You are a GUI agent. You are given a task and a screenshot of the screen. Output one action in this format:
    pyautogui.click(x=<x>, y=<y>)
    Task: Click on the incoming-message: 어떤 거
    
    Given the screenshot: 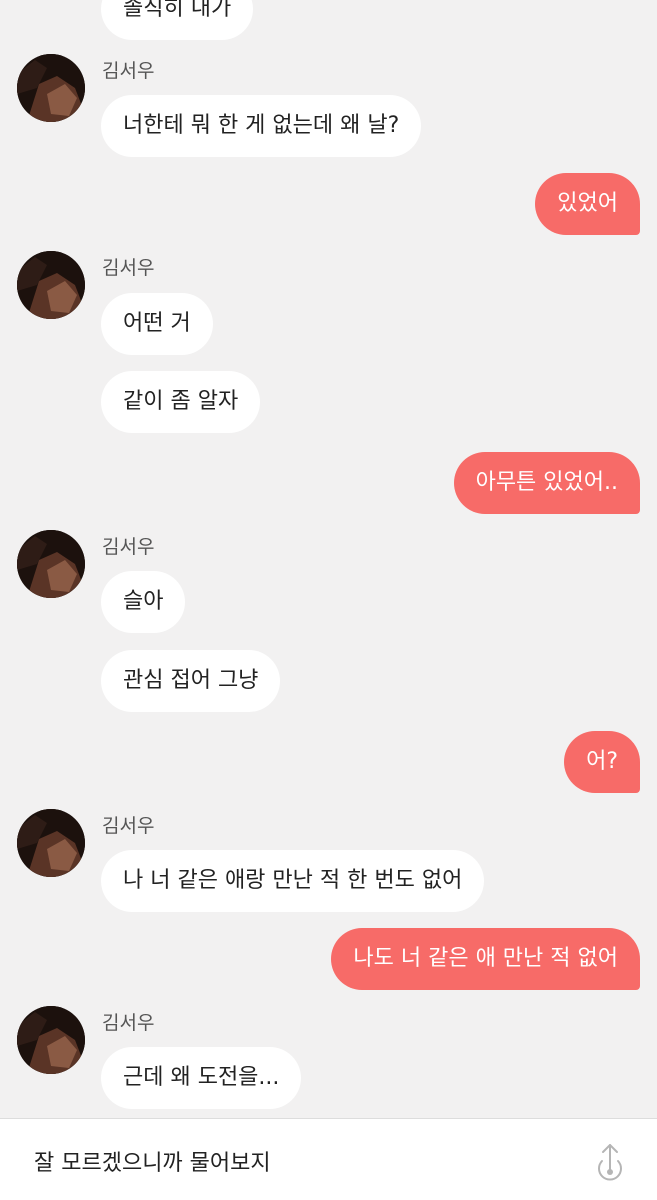 What is the action you would take?
    pyautogui.click(x=157, y=324)
    